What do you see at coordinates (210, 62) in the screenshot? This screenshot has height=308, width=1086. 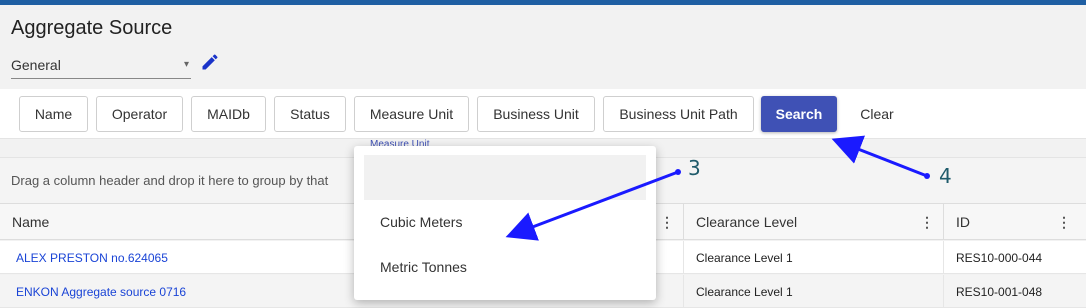 I see `pencil-icon` at bounding box center [210, 62].